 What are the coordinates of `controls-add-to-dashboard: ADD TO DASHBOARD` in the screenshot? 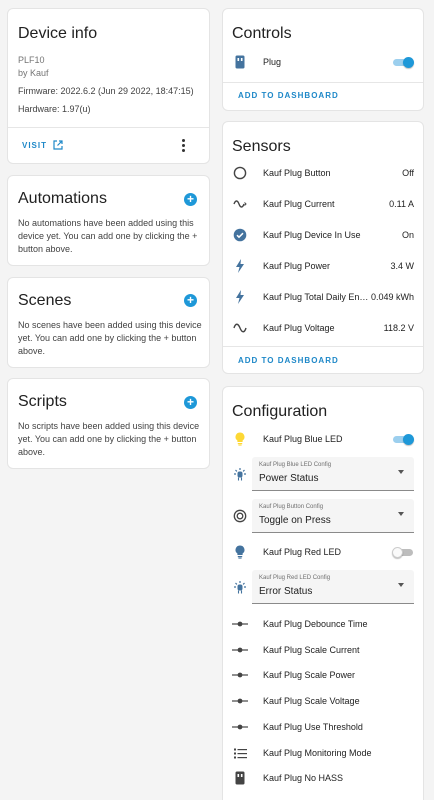 It's located at (288, 95).